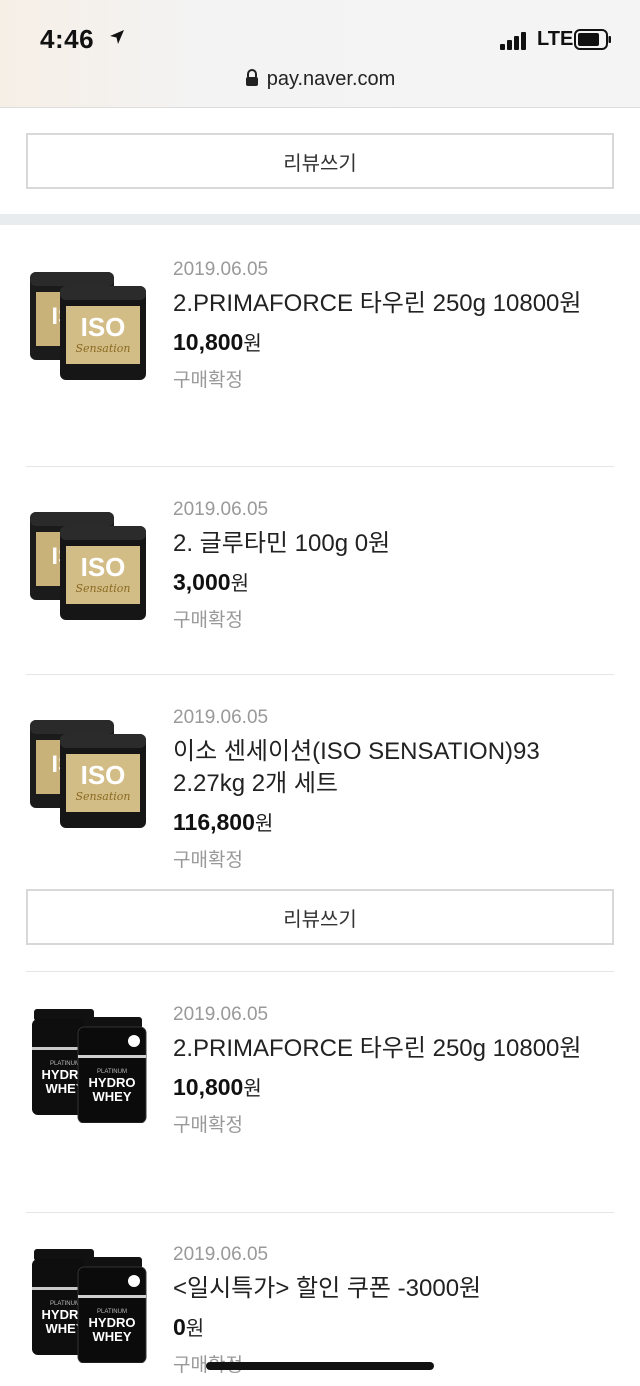 The height and width of the screenshot is (1386, 640). What do you see at coordinates (515, 40) in the screenshot?
I see `signal-icon` at bounding box center [515, 40].